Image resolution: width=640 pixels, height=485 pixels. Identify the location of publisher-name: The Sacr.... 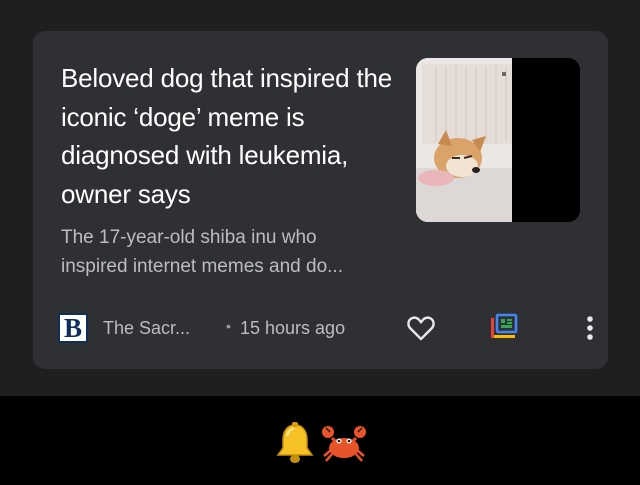
(146, 328).